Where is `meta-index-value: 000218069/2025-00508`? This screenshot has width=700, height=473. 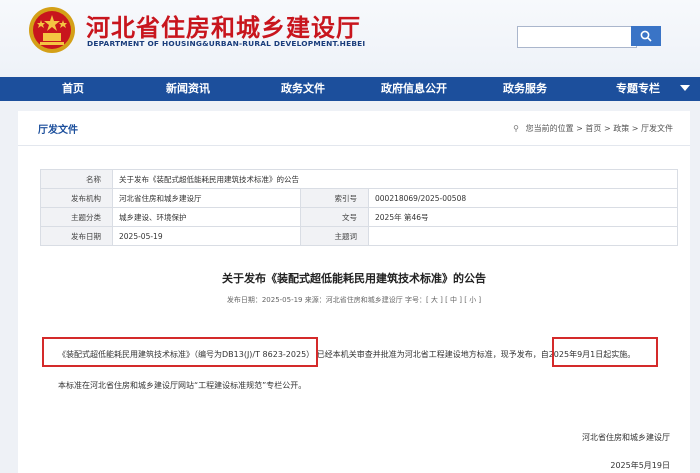 meta-index-value: 000218069/2025-00508 is located at coordinates (523, 198).